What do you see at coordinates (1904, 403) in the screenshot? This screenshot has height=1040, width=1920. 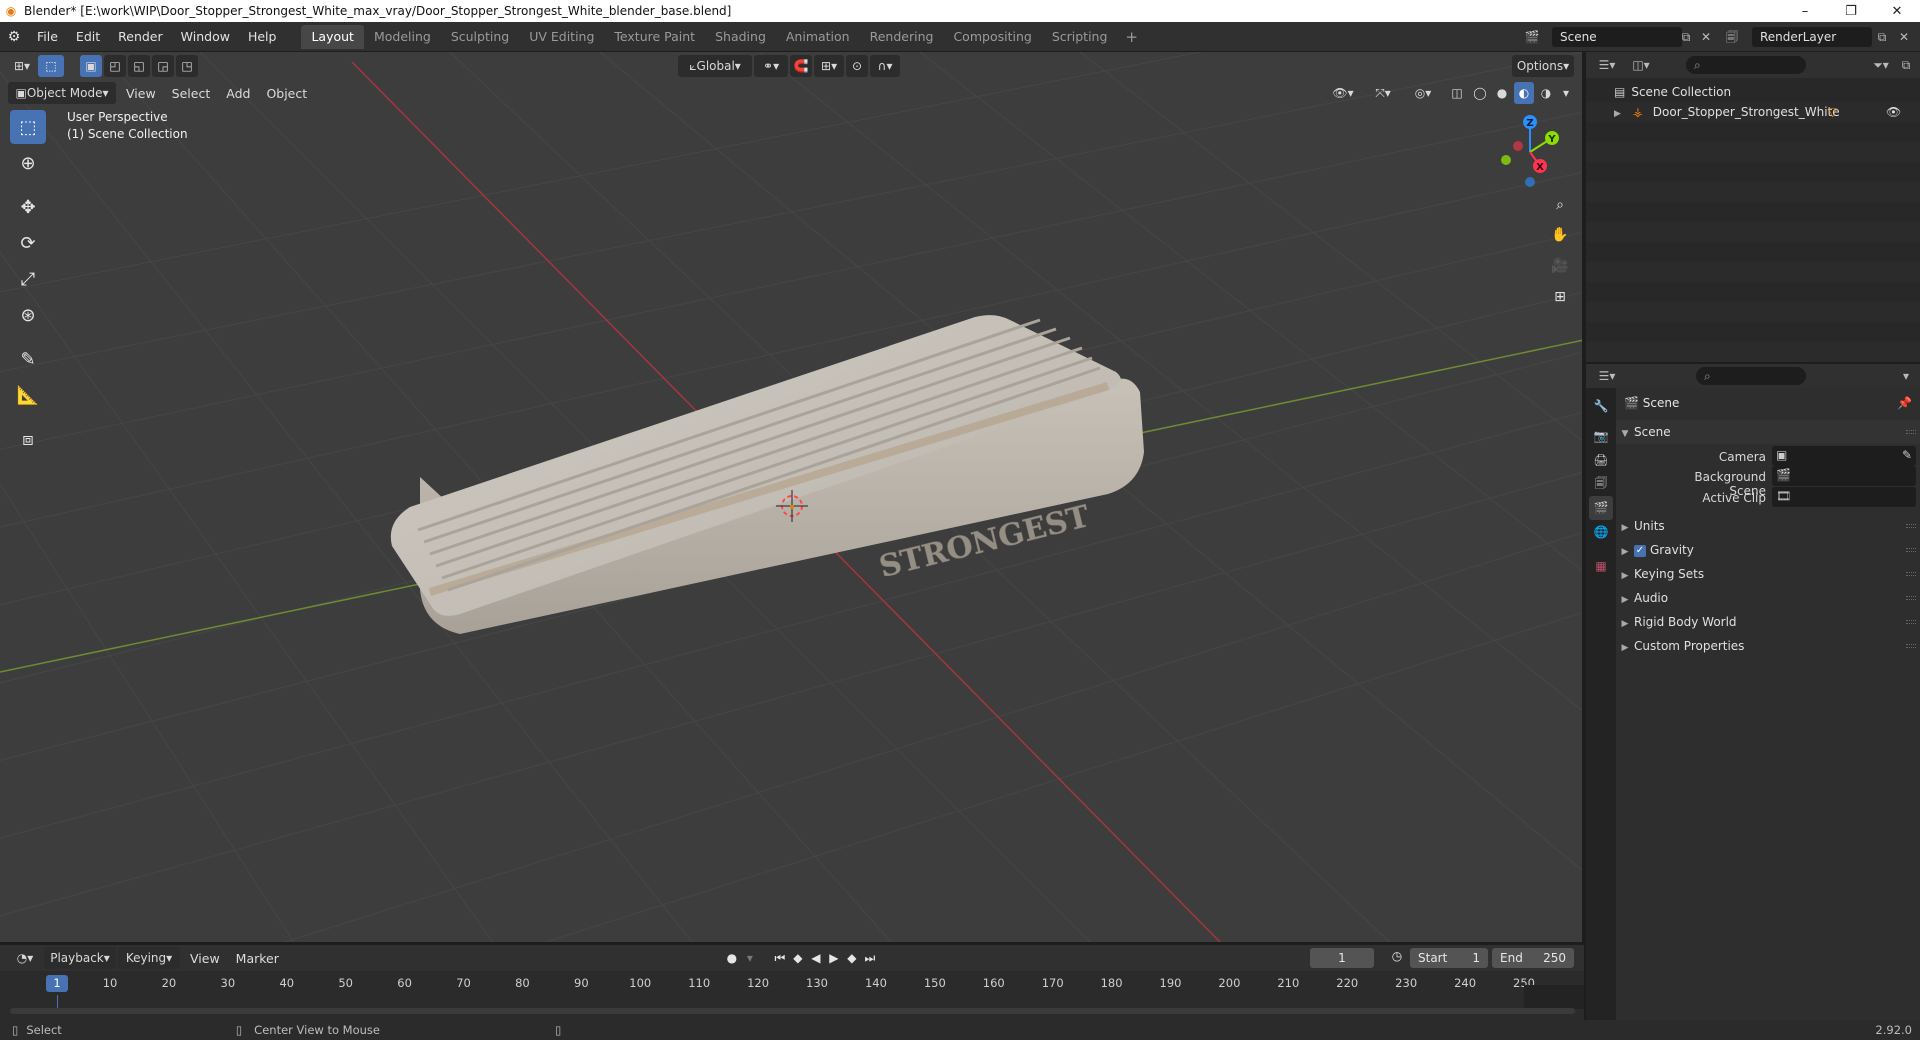 I see `pin-icon: 📌` at bounding box center [1904, 403].